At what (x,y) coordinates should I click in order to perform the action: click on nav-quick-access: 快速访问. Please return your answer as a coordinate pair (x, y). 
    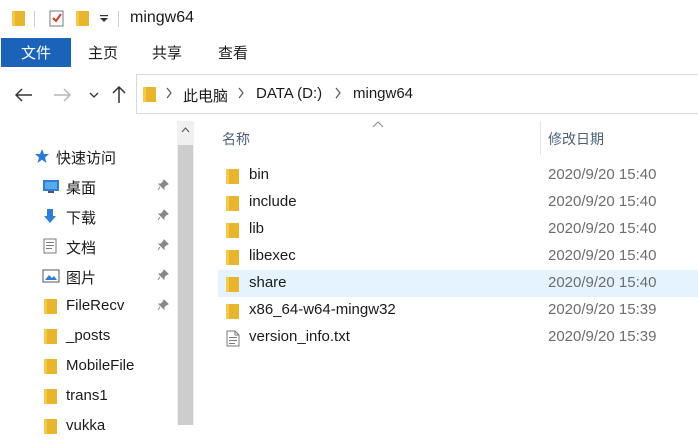
    Looking at the image, I should click on (88, 156).